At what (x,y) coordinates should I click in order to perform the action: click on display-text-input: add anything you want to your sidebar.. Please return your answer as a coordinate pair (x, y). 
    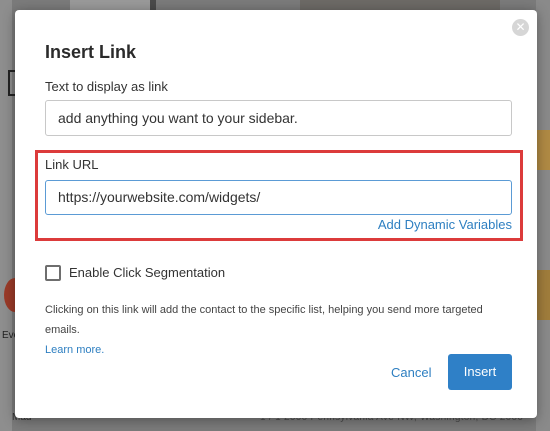
    Looking at the image, I should click on (278, 118).